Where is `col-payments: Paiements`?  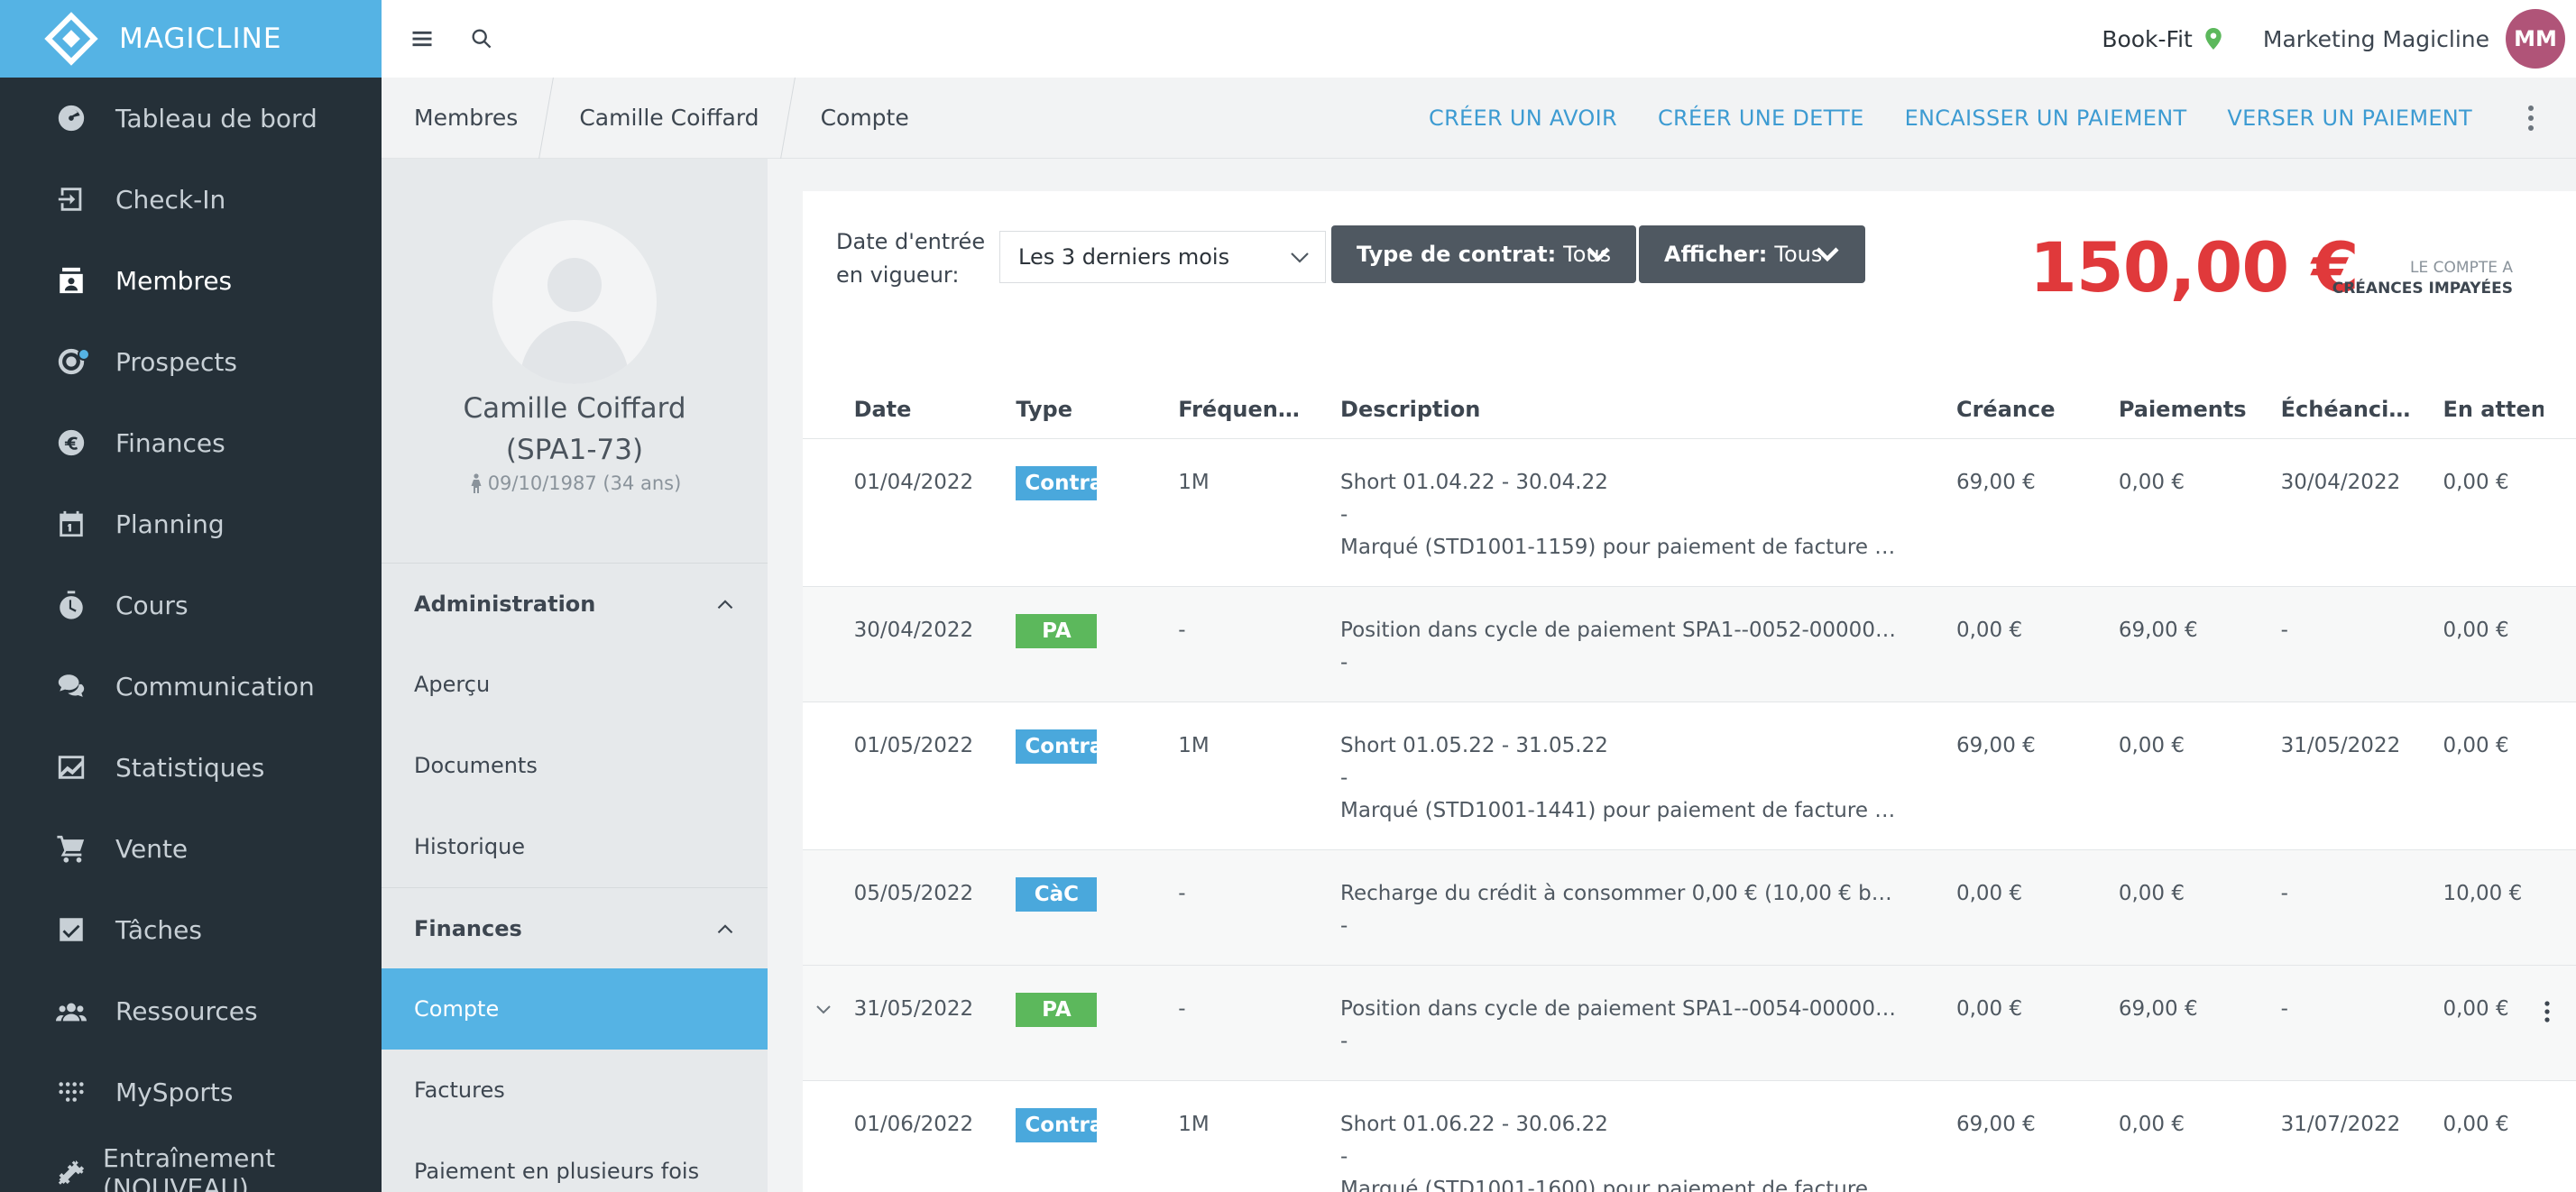
col-payments: Paiements is located at coordinates (2200, 410).